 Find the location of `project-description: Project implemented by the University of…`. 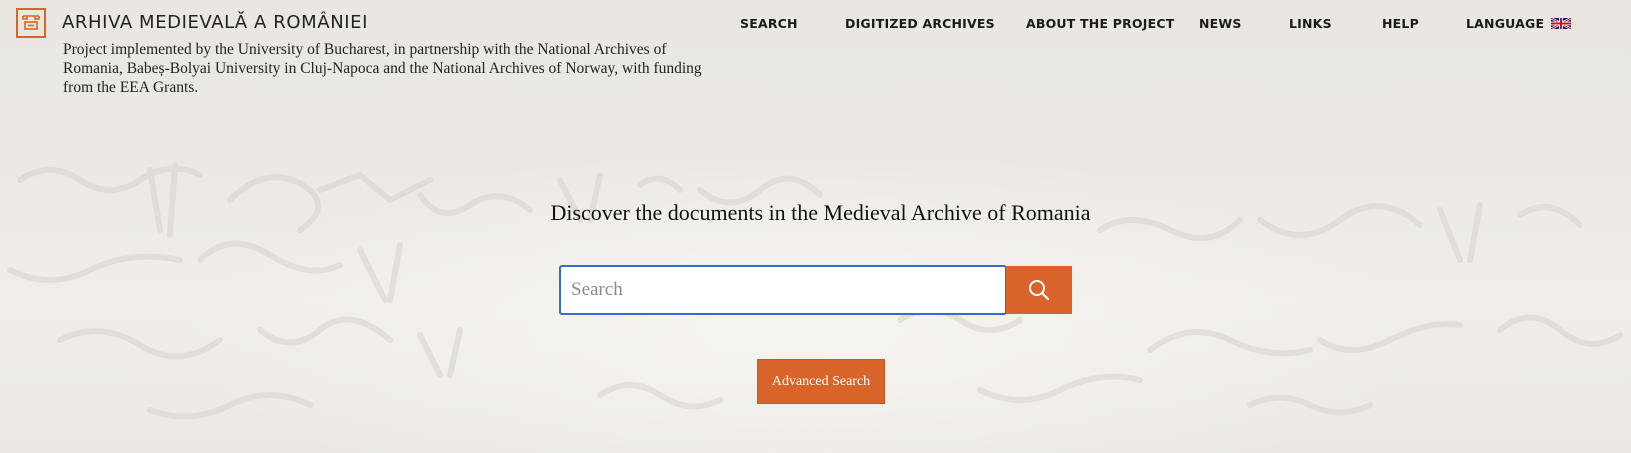

project-description: Project implemented by the University of… is located at coordinates (382, 68).